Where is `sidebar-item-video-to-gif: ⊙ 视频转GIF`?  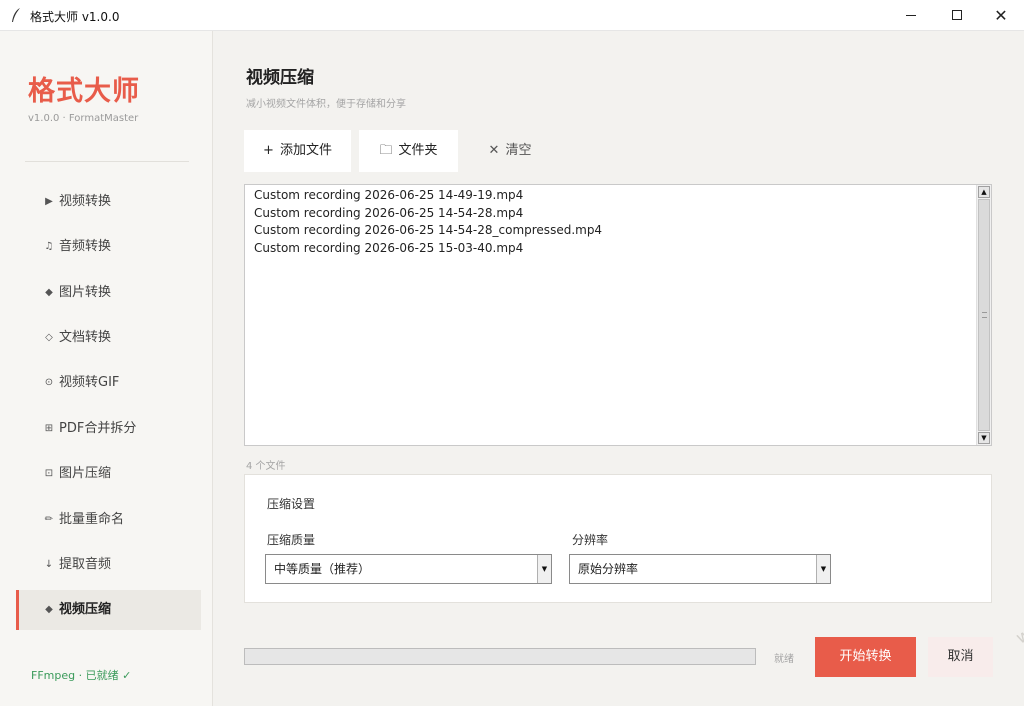 sidebar-item-video-to-gif: ⊙ 视频转GIF is located at coordinates (108, 383).